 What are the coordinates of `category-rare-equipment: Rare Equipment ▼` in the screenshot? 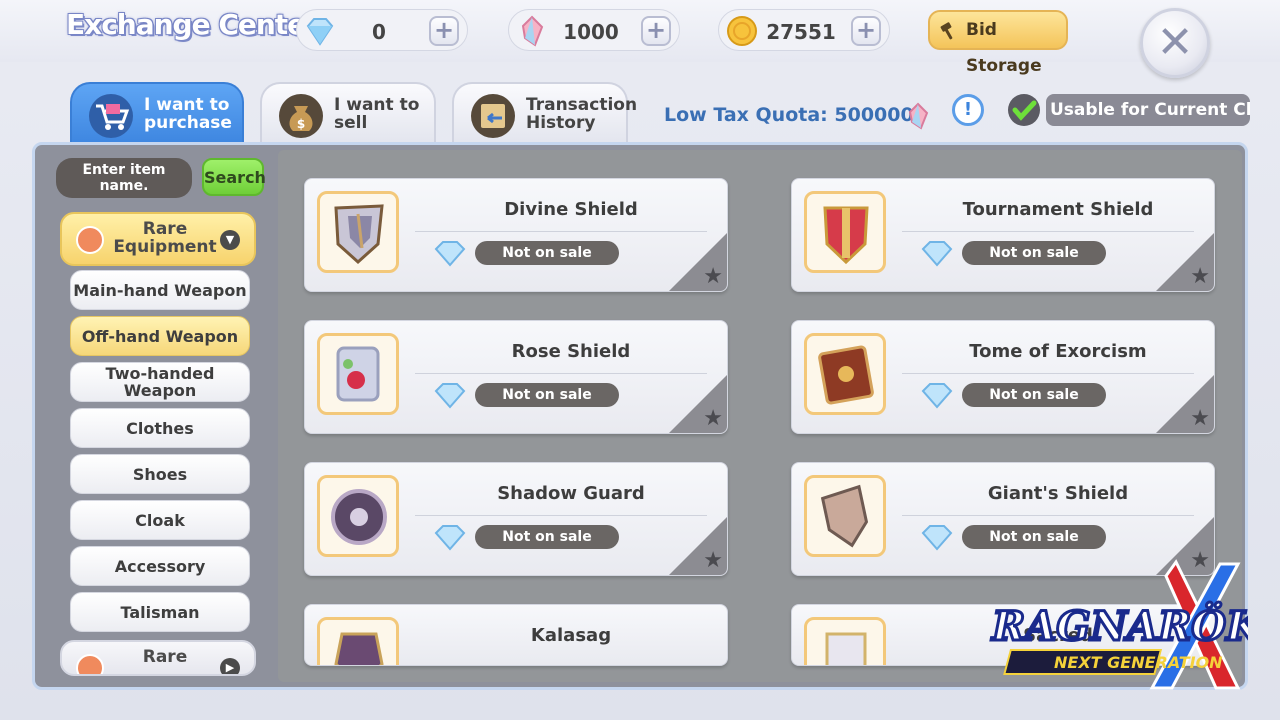 It's located at (158, 239).